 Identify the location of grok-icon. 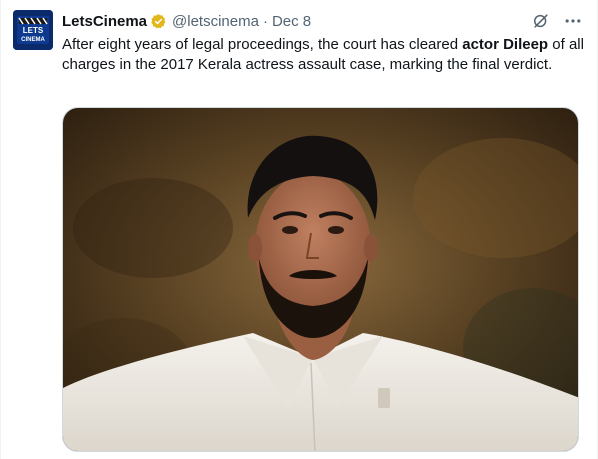
(541, 21).